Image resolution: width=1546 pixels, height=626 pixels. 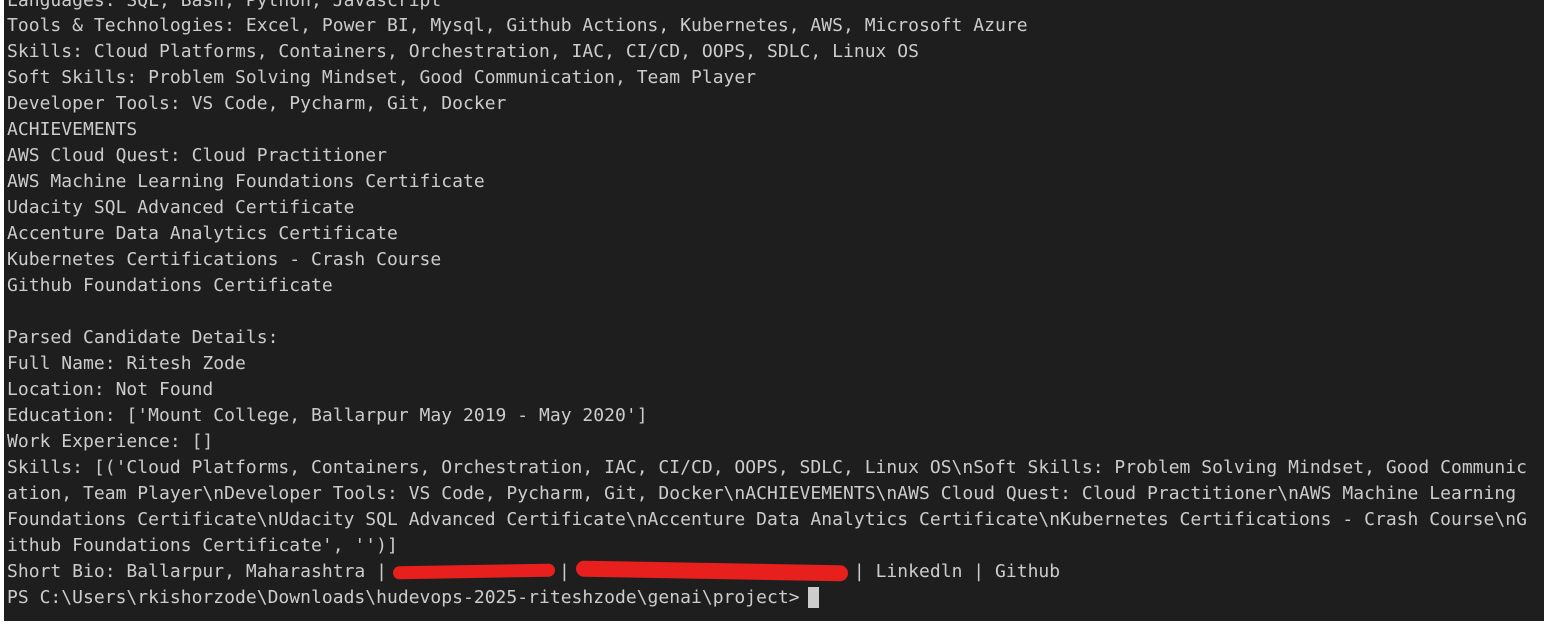 I want to click on terminal-line: Github Foundations Certificate, so click(x=170, y=285).